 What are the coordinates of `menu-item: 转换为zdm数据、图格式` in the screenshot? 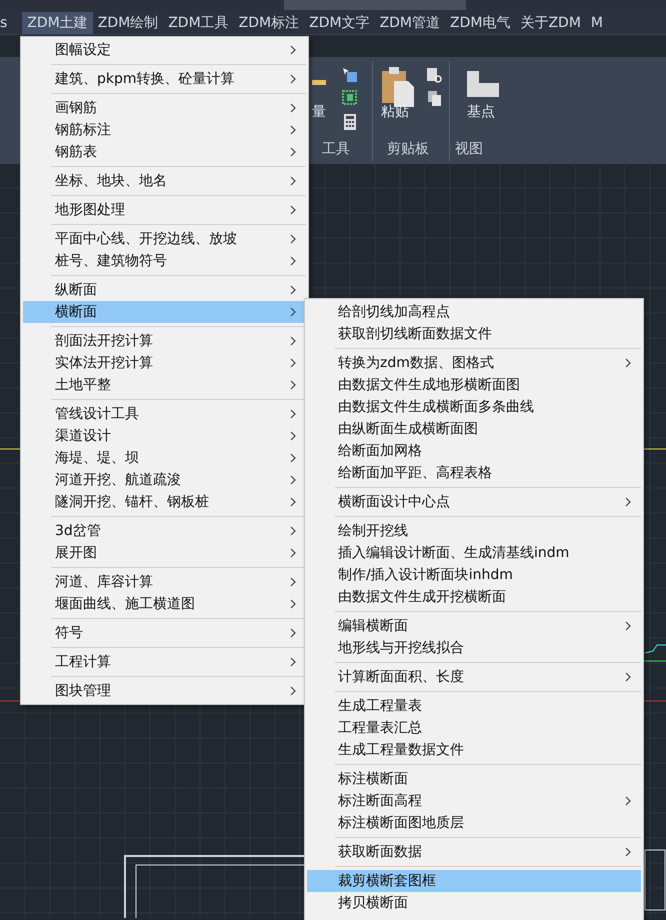 It's located at (474, 363).